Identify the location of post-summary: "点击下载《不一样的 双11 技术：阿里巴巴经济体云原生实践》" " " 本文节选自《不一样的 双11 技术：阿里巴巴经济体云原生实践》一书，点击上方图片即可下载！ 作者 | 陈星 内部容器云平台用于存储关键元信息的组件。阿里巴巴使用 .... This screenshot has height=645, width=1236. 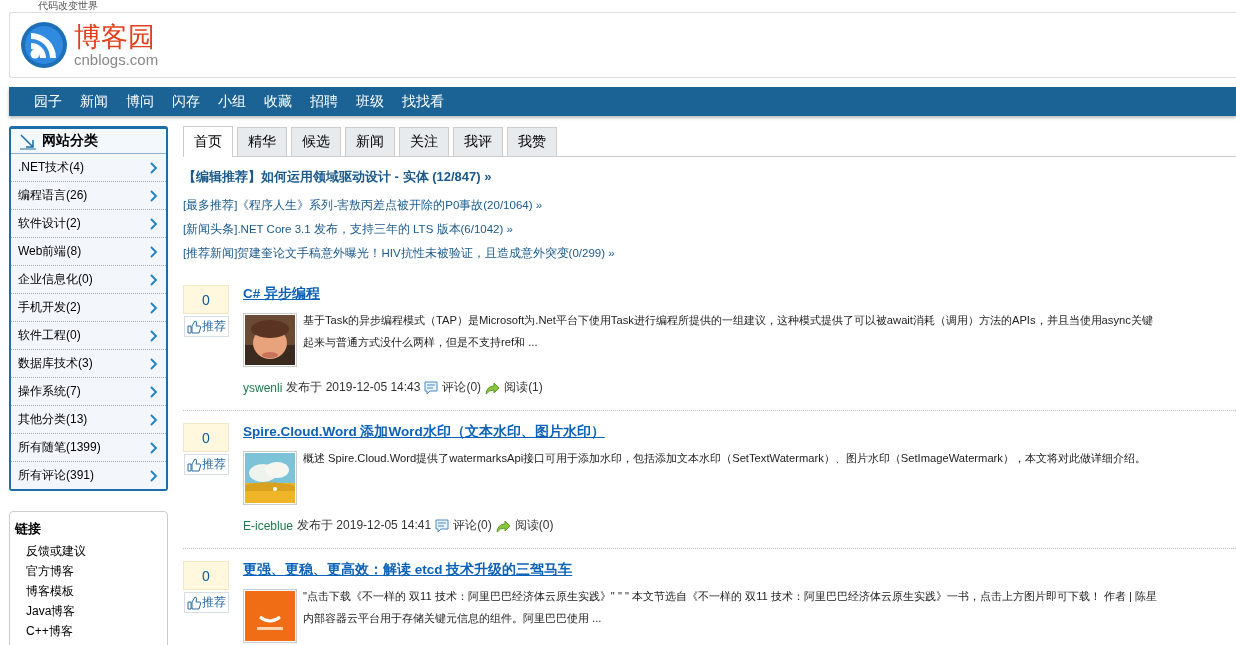
(730, 607).